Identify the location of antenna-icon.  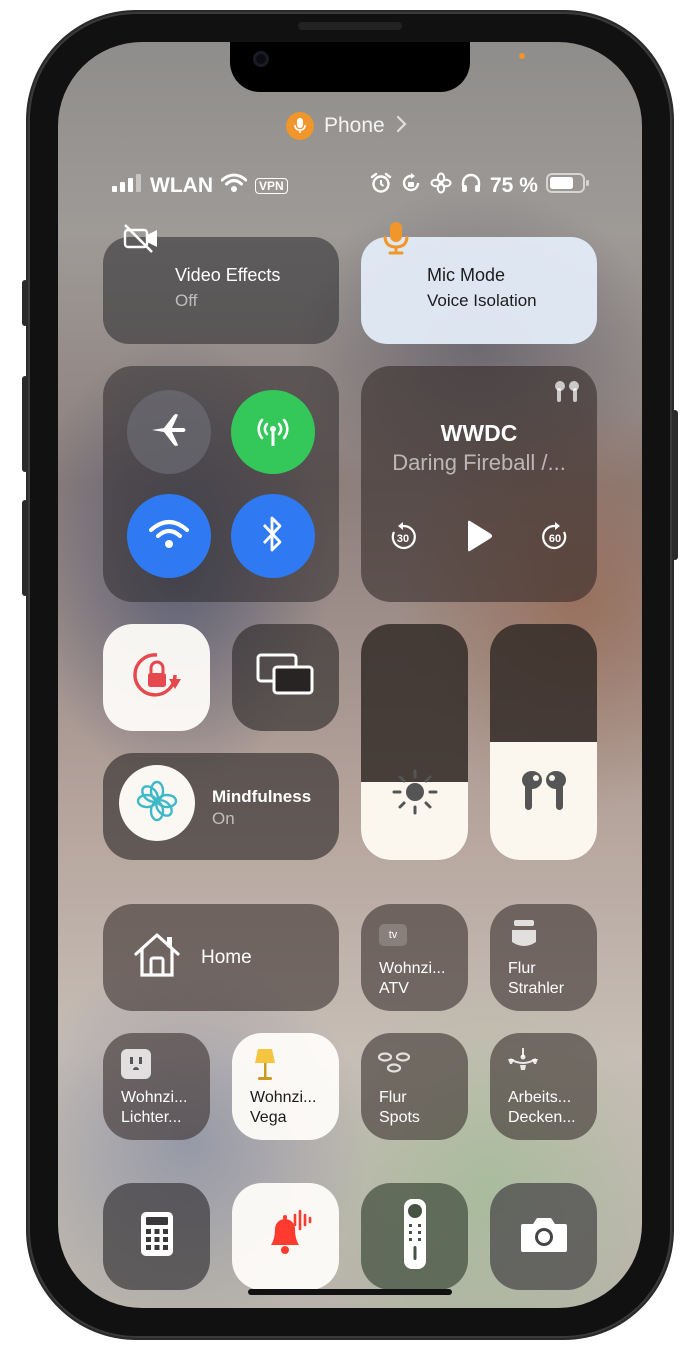
(273, 432).